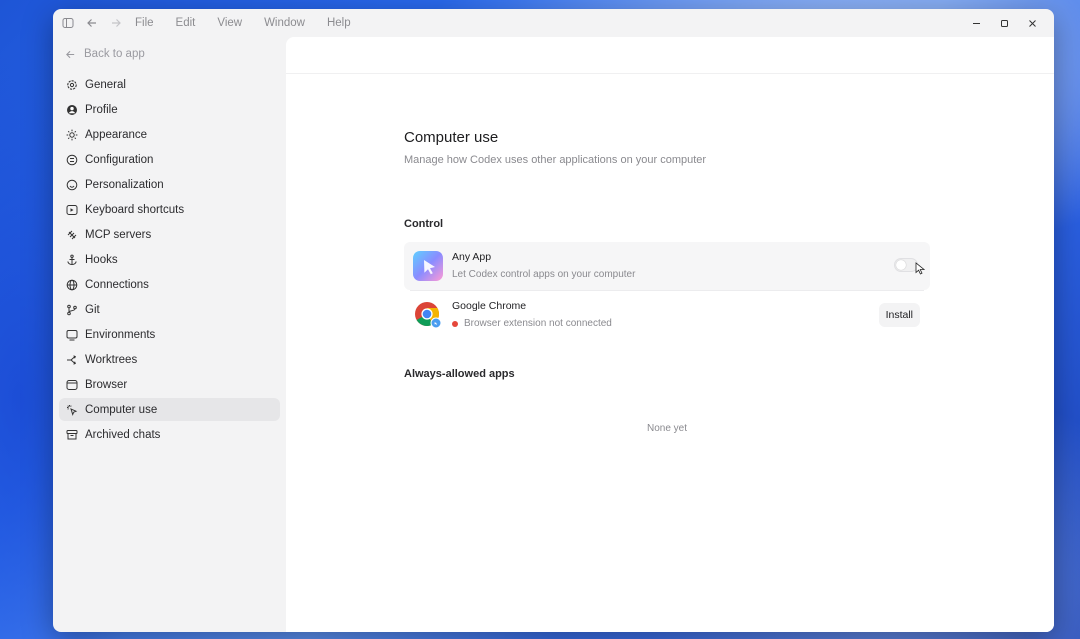  I want to click on maximize-button, so click(1004, 23).